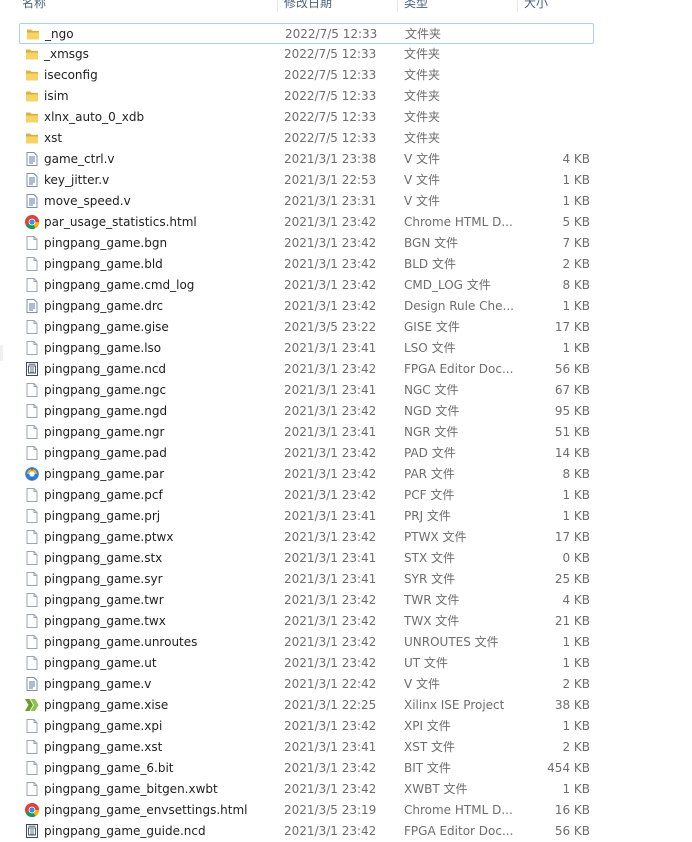 The image size is (692, 842). What do you see at coordinates (572, 579) in the screenshot?
I see `file-size: 25 KB` at bounding box center [572, 579].